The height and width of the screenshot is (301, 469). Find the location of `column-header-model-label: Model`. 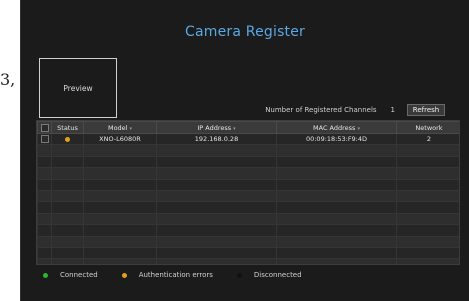

column-header-model-label: Model is located at coordinates (117, 127).